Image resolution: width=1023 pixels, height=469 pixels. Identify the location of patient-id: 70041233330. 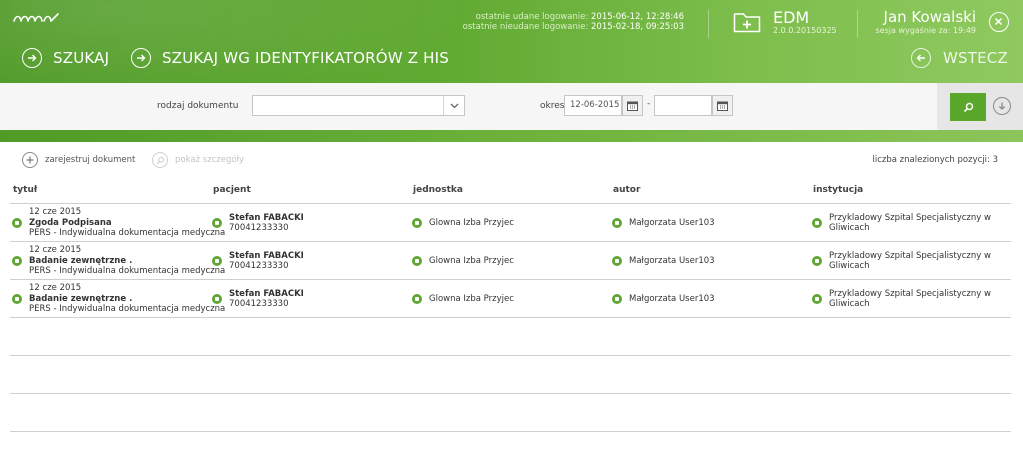
(259, 304).